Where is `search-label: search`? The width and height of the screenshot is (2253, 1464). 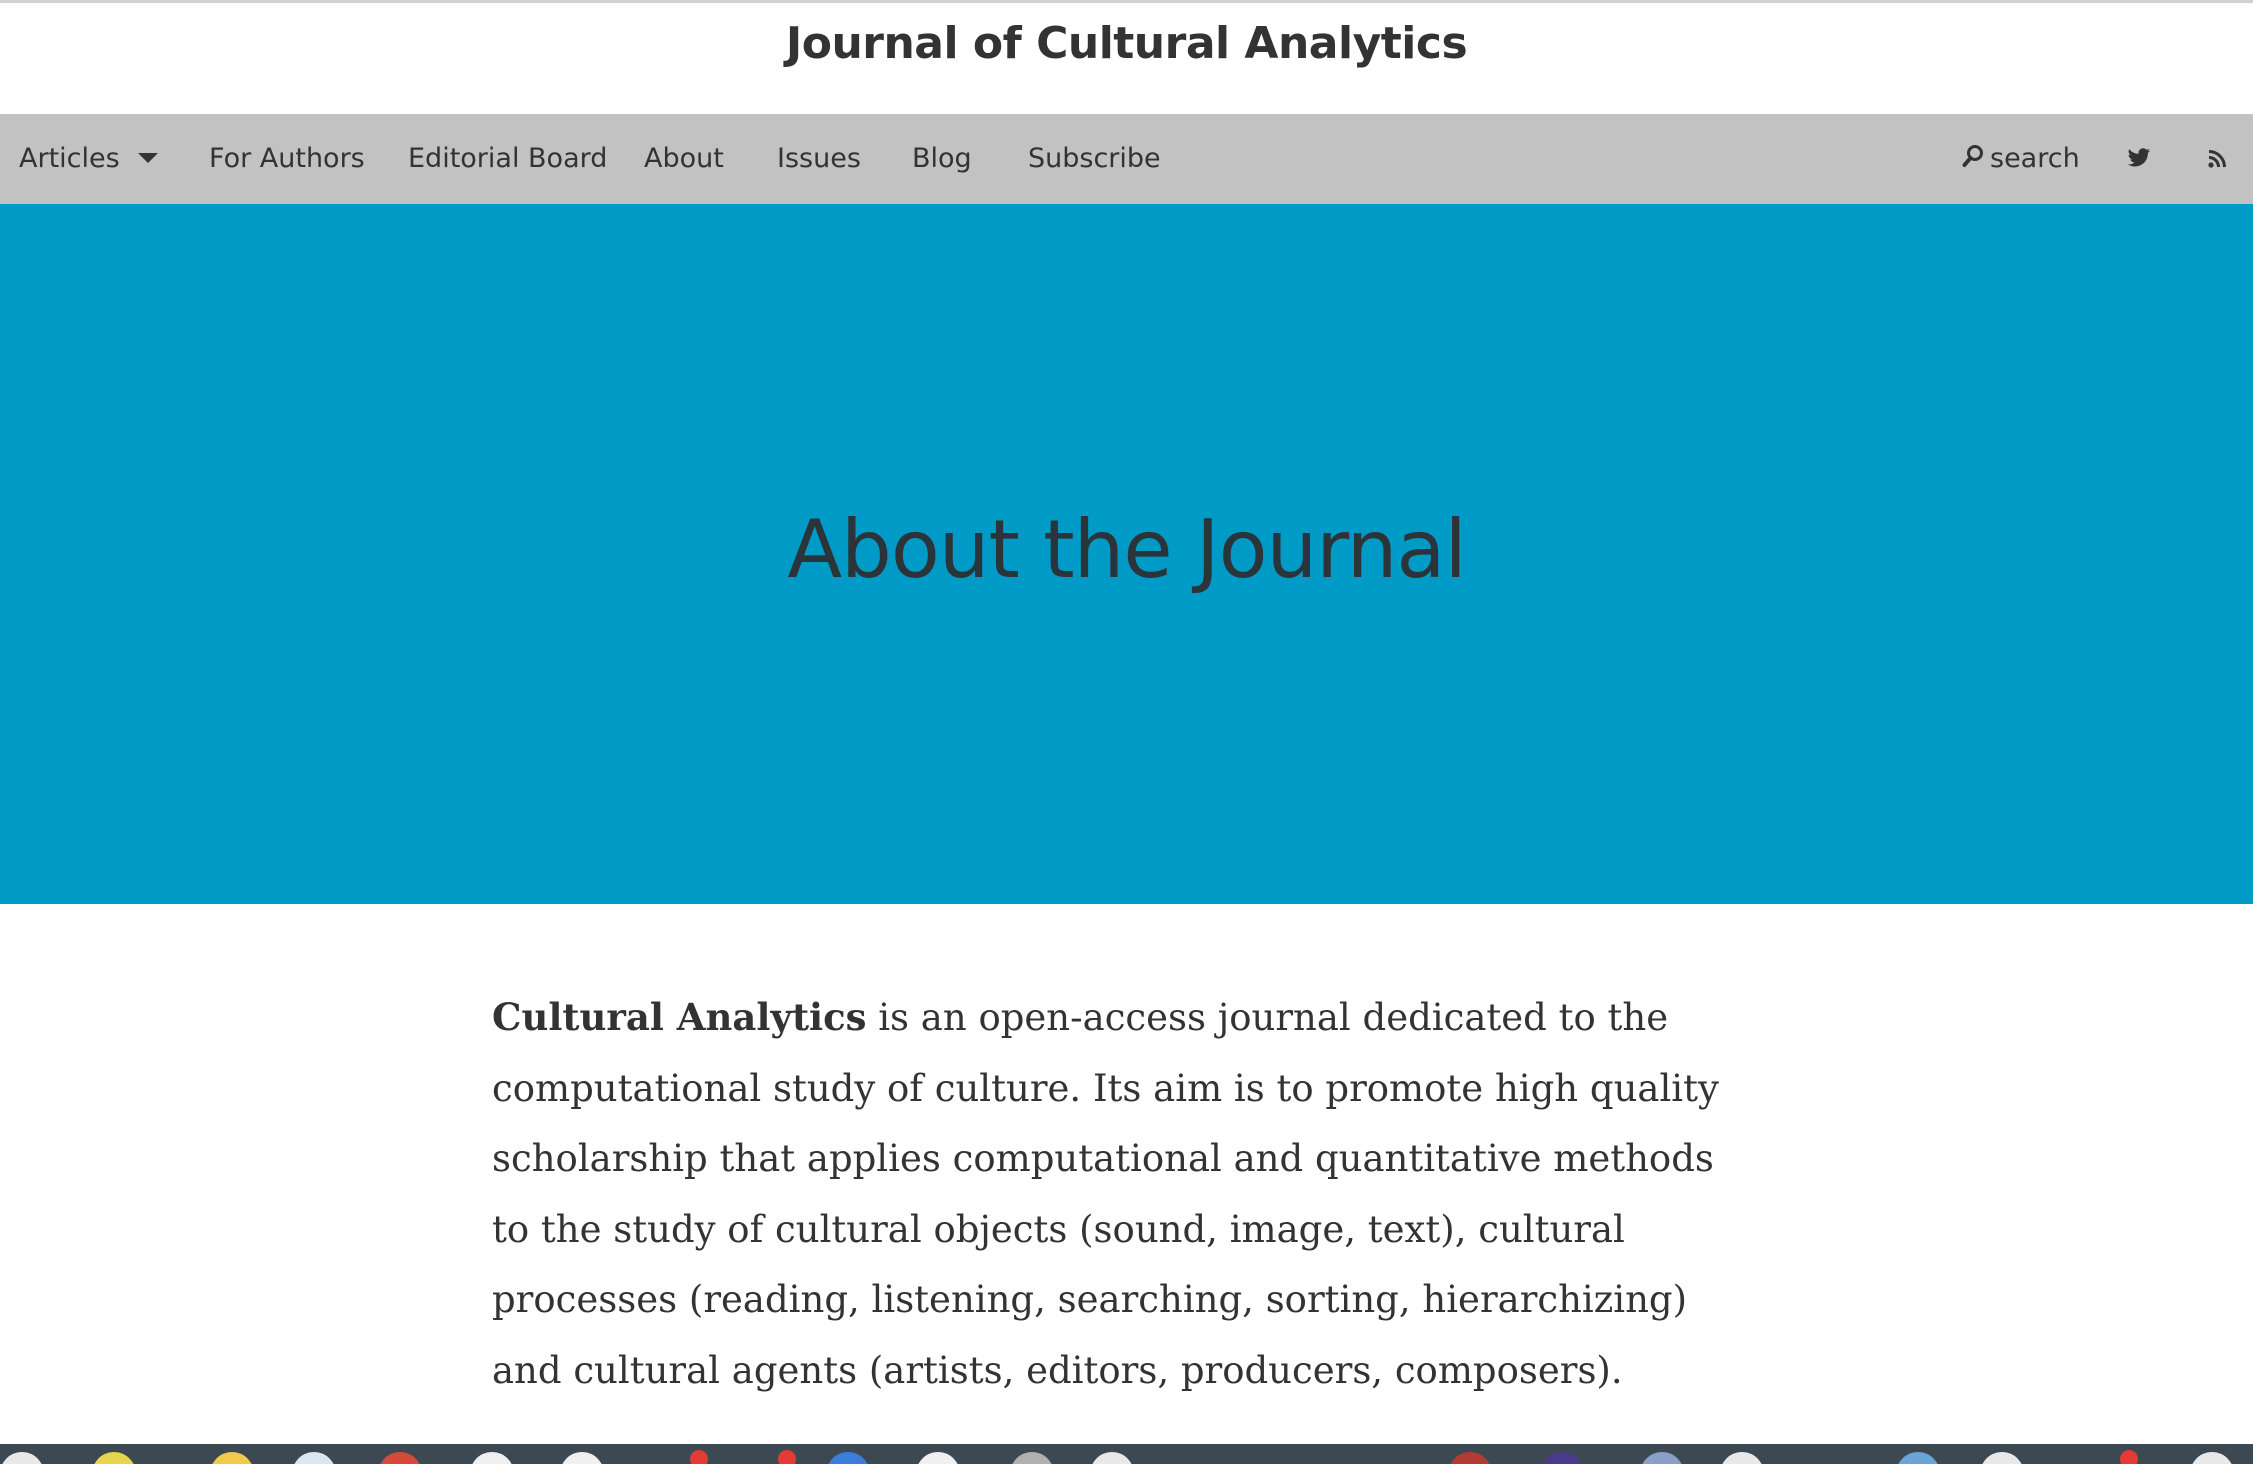
search-label: search is located at coordinates (2035, 158).